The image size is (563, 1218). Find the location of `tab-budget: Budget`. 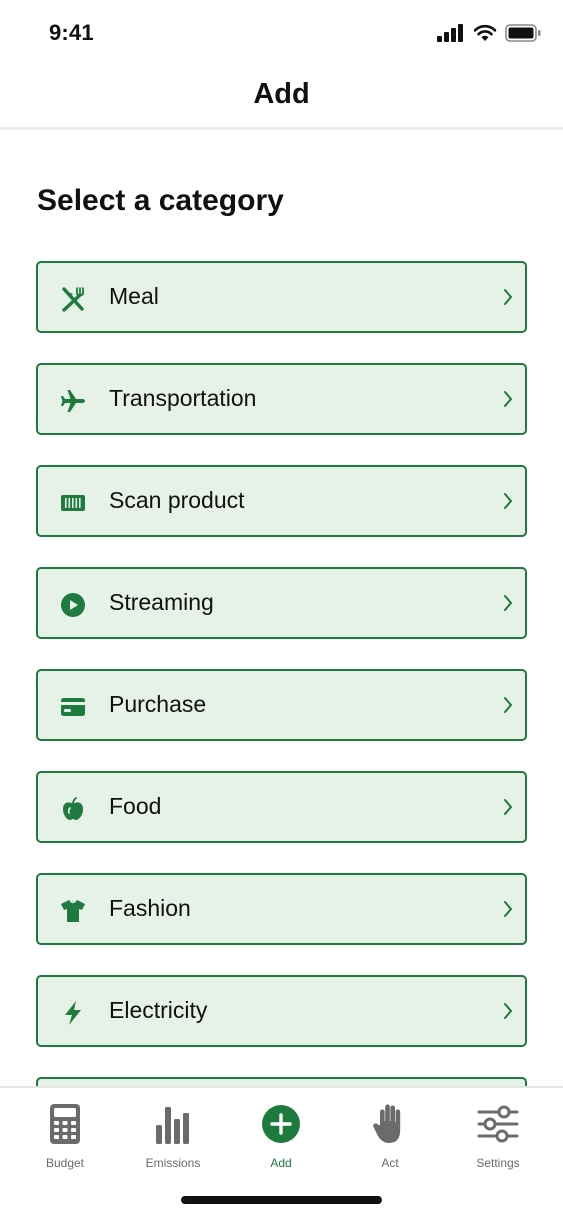

tab-budget: Budget is located at coordinates (65, 1137).